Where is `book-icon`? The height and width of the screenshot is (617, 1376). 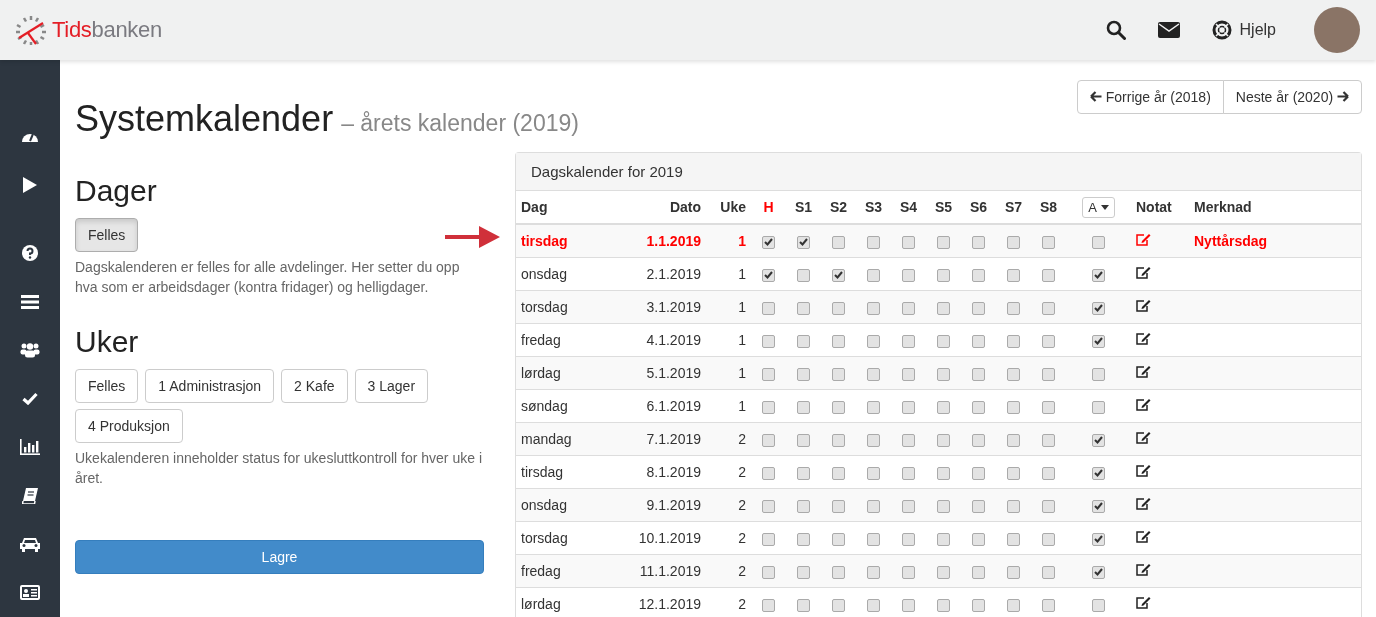
book-icon is located at coordinates (30, 495).